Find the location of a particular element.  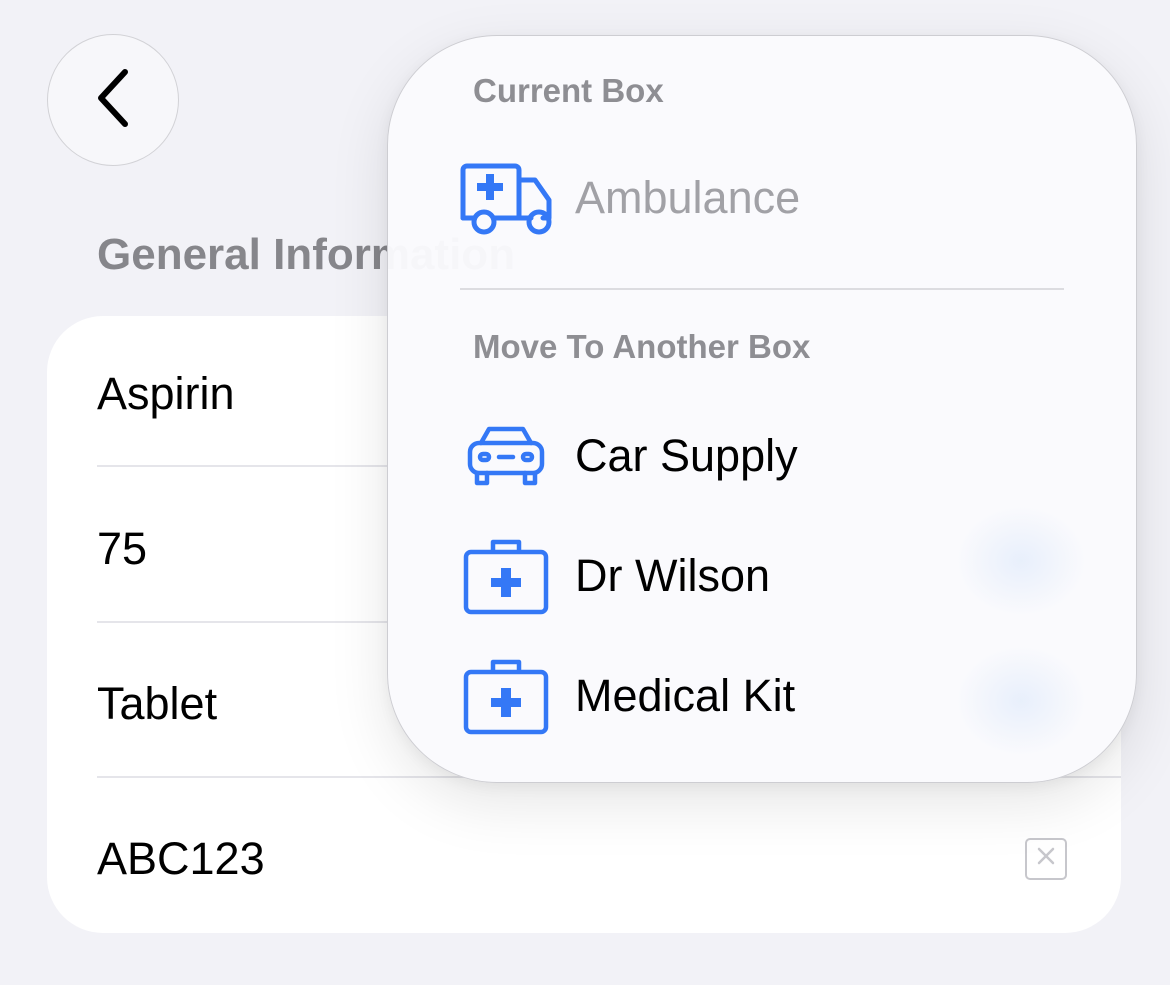

menu-item-label: Dr Wilson is located at coordinates (673, 575).